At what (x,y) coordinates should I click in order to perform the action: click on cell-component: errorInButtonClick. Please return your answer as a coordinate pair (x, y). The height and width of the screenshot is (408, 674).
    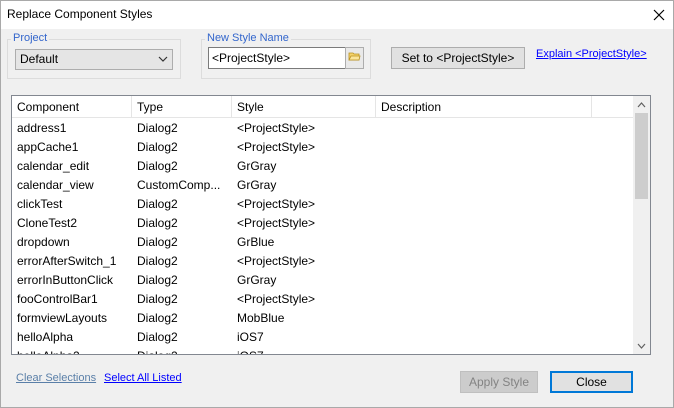
    Looking at the image, I should click on (65, 280).